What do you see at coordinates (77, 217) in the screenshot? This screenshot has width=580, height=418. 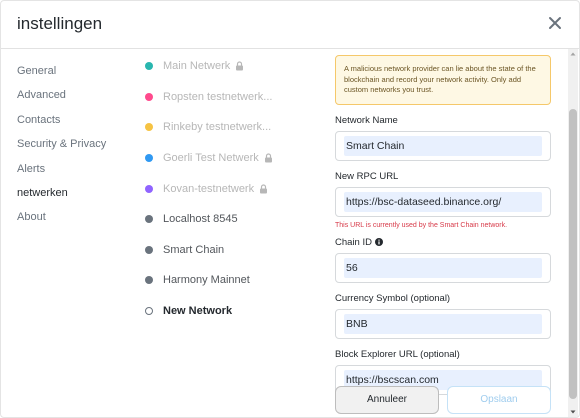 I see `menu-item-about: About` at bounding box center [77, 217].